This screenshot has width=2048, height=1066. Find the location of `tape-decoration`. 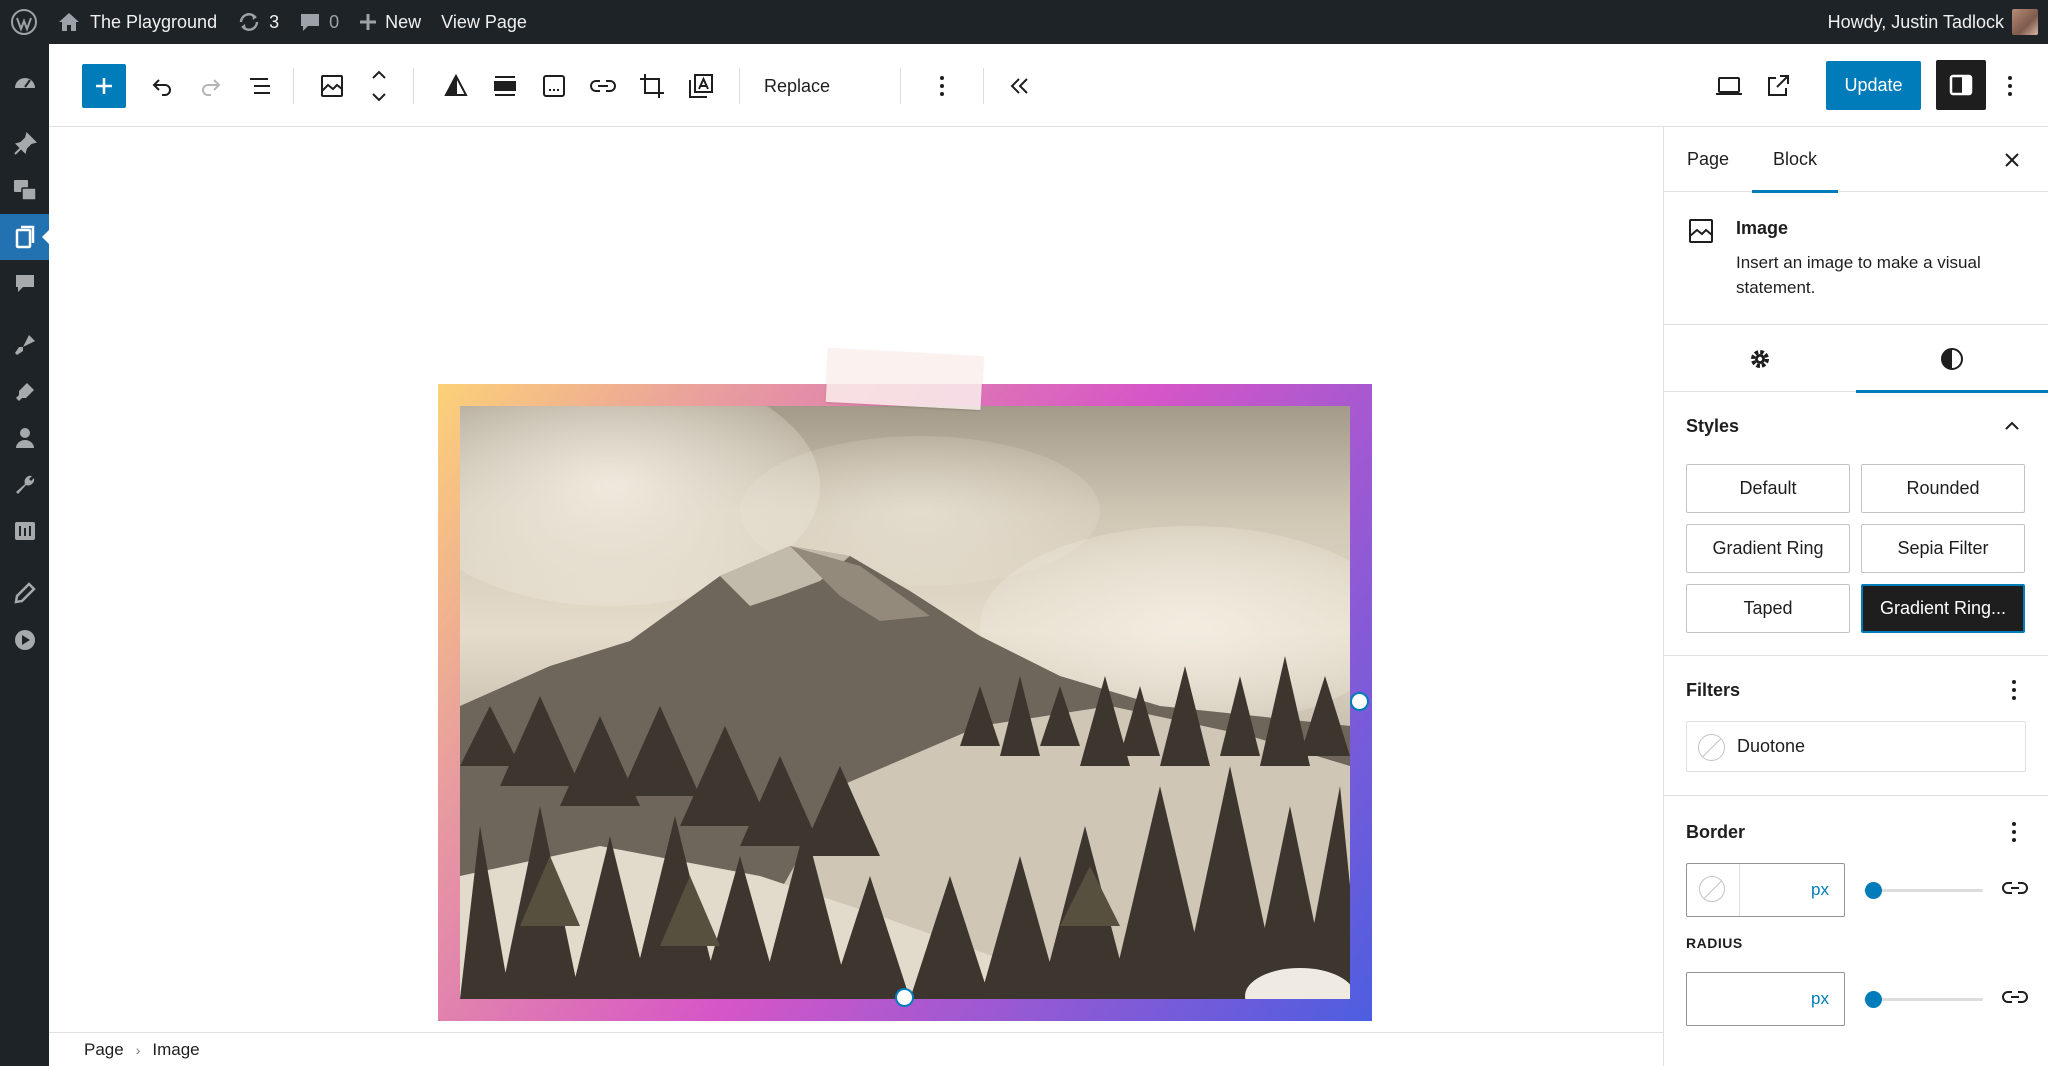

tape-decoration is located at coordinates (904, 379).